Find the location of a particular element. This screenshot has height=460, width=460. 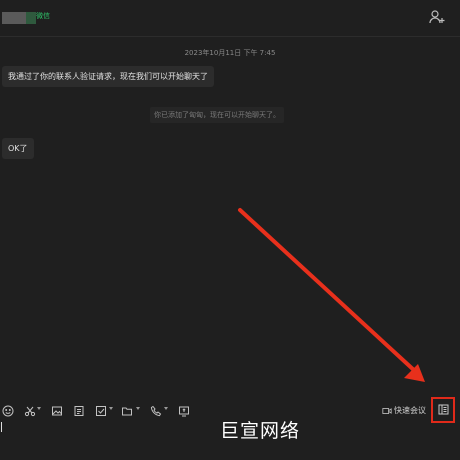

watermark-text: 巨宣网络 is located at coordinates (260, 431).